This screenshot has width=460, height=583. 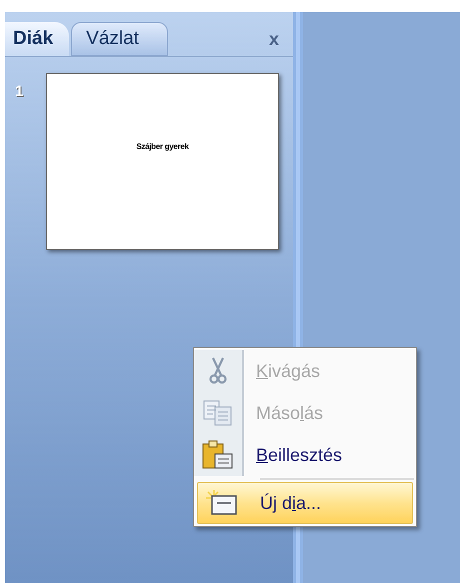 What do you see at coordinates (273, 39) in the screenshot?
I see `close-button: x` at bounding box center [273, 39].